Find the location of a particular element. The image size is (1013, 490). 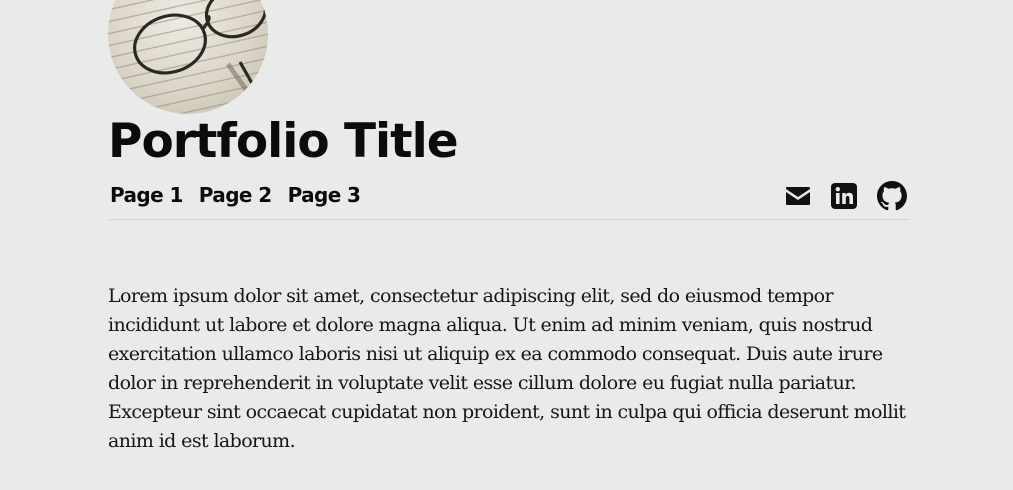

linkedin-link is located at coordinates (844, 196).